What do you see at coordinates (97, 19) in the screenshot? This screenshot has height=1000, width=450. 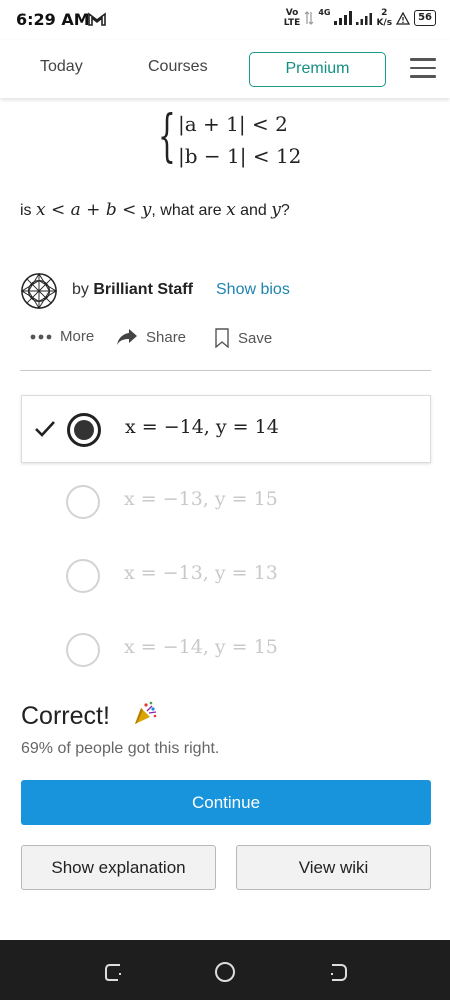 I see `gmail-icon` at bounding box center [97, 19].